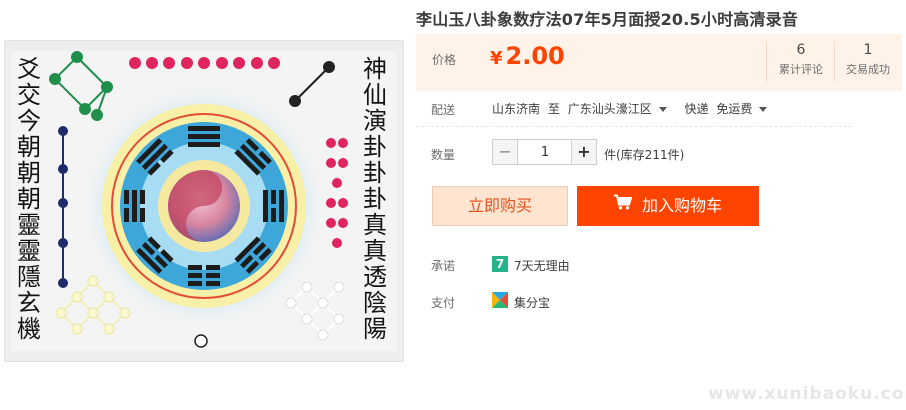 The image size is (906, 410). I want to click on ship-to-word: 至, so click(553, 109).